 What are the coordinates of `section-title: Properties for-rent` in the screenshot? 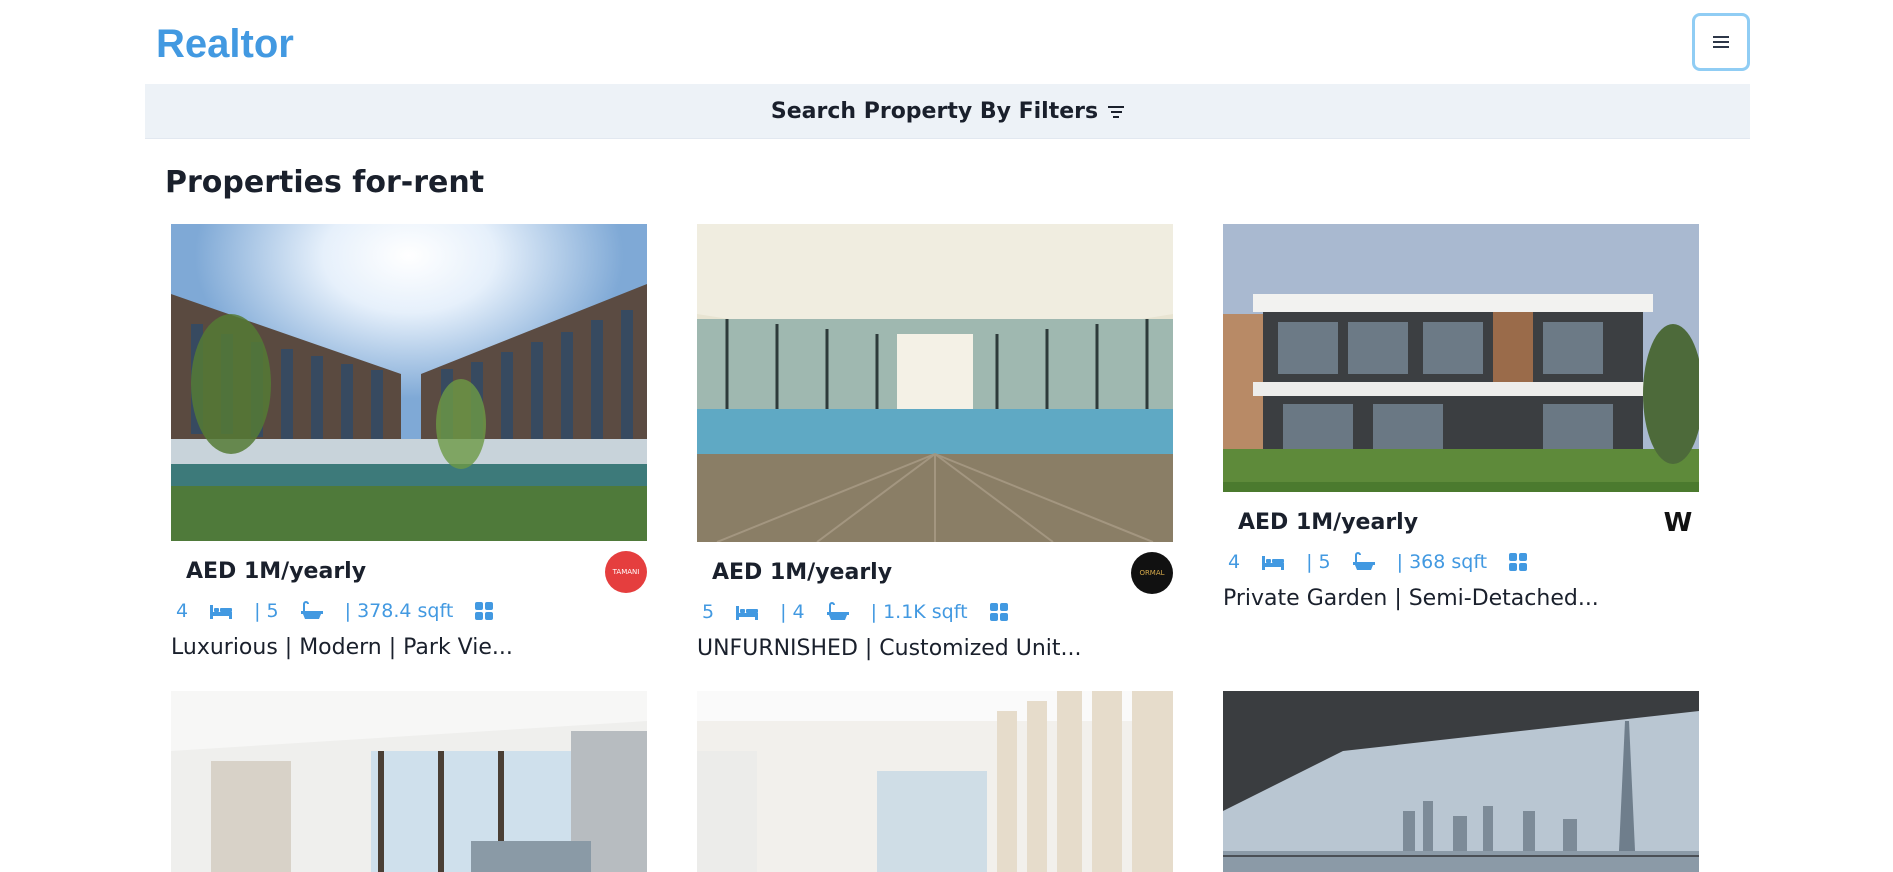 It's located at (325, 182).